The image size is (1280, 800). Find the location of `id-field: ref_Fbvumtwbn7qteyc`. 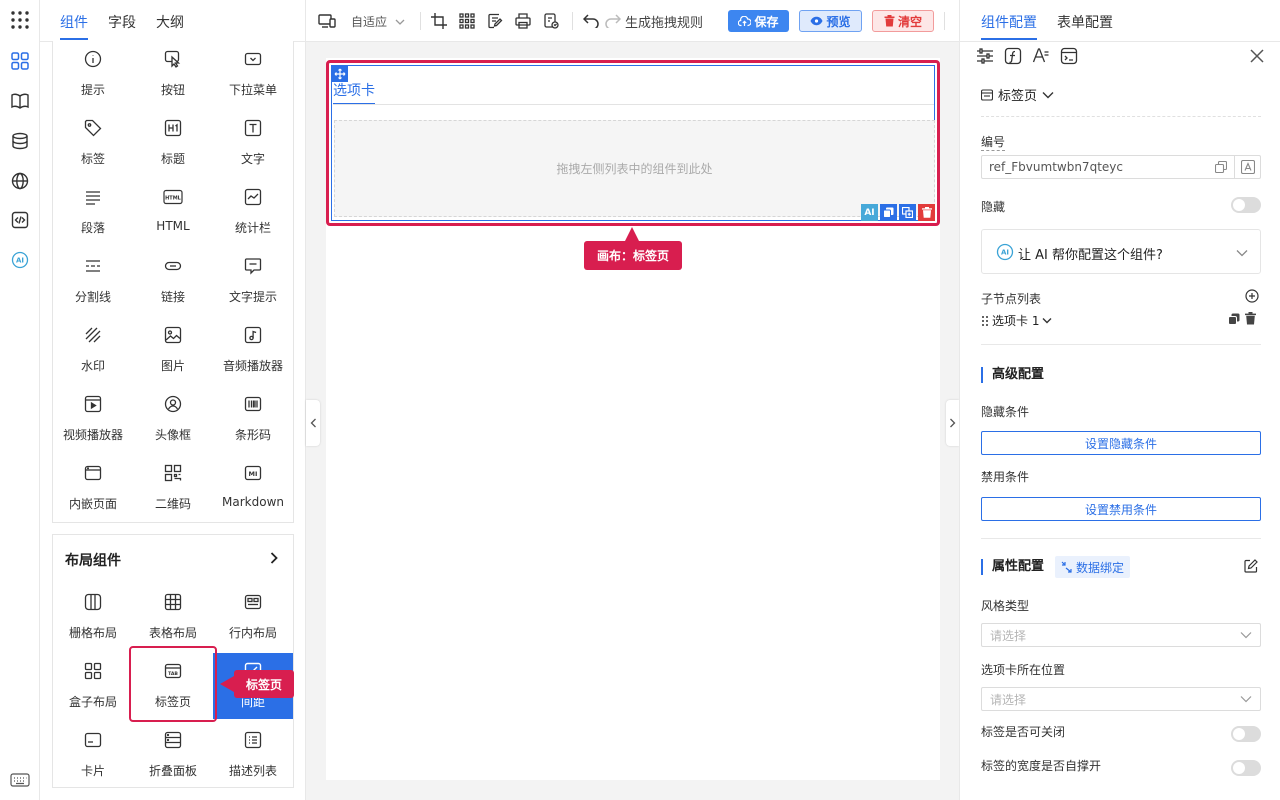

id-field: ref_Fbvumtwbn7qteyc is located at coordinates (1121, 167).